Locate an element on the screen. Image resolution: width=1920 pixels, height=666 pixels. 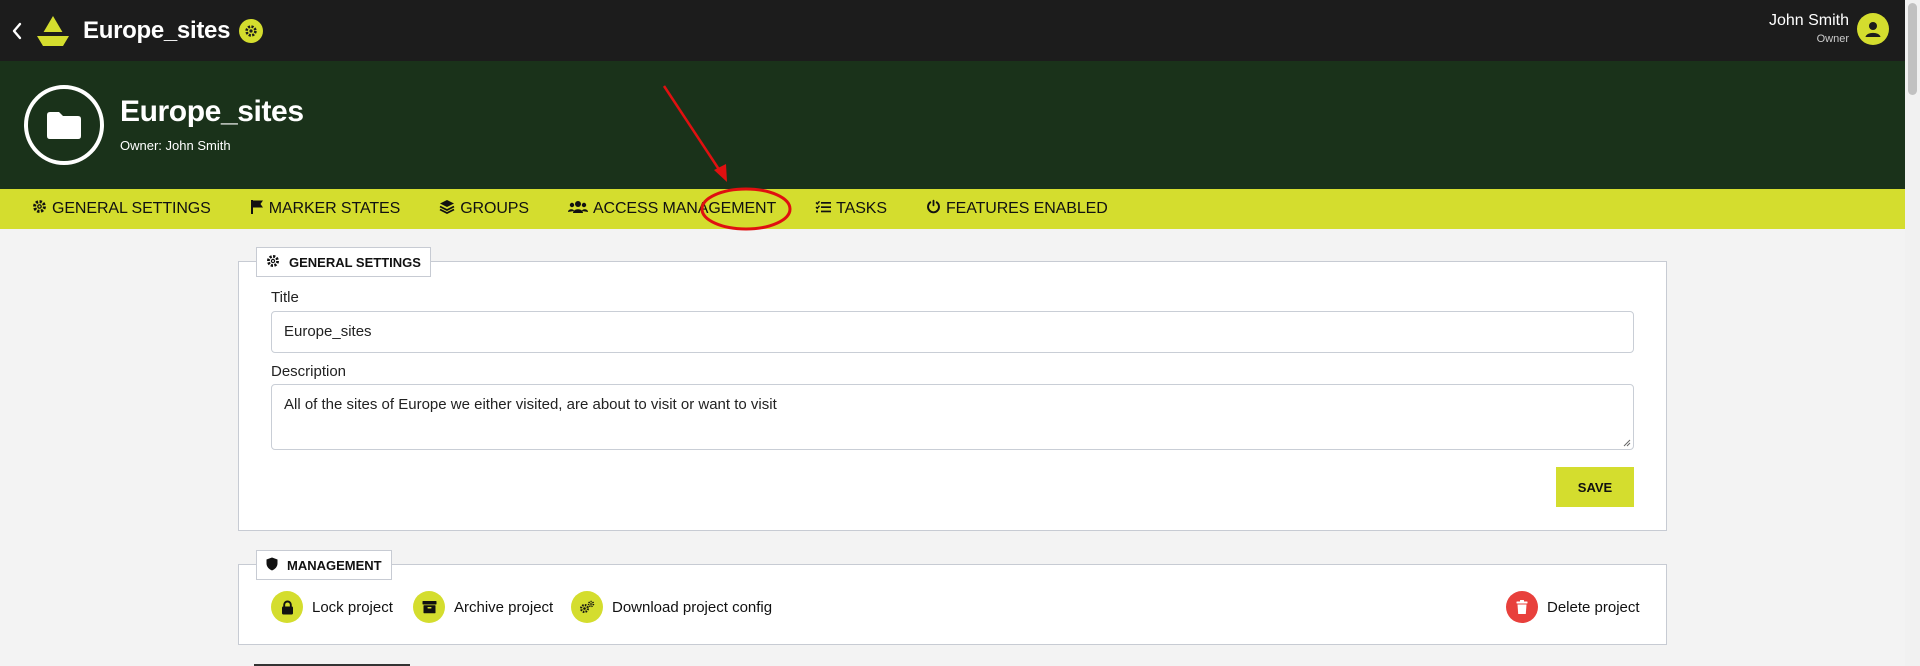
gears-icon is located at coordinates (587, 607).